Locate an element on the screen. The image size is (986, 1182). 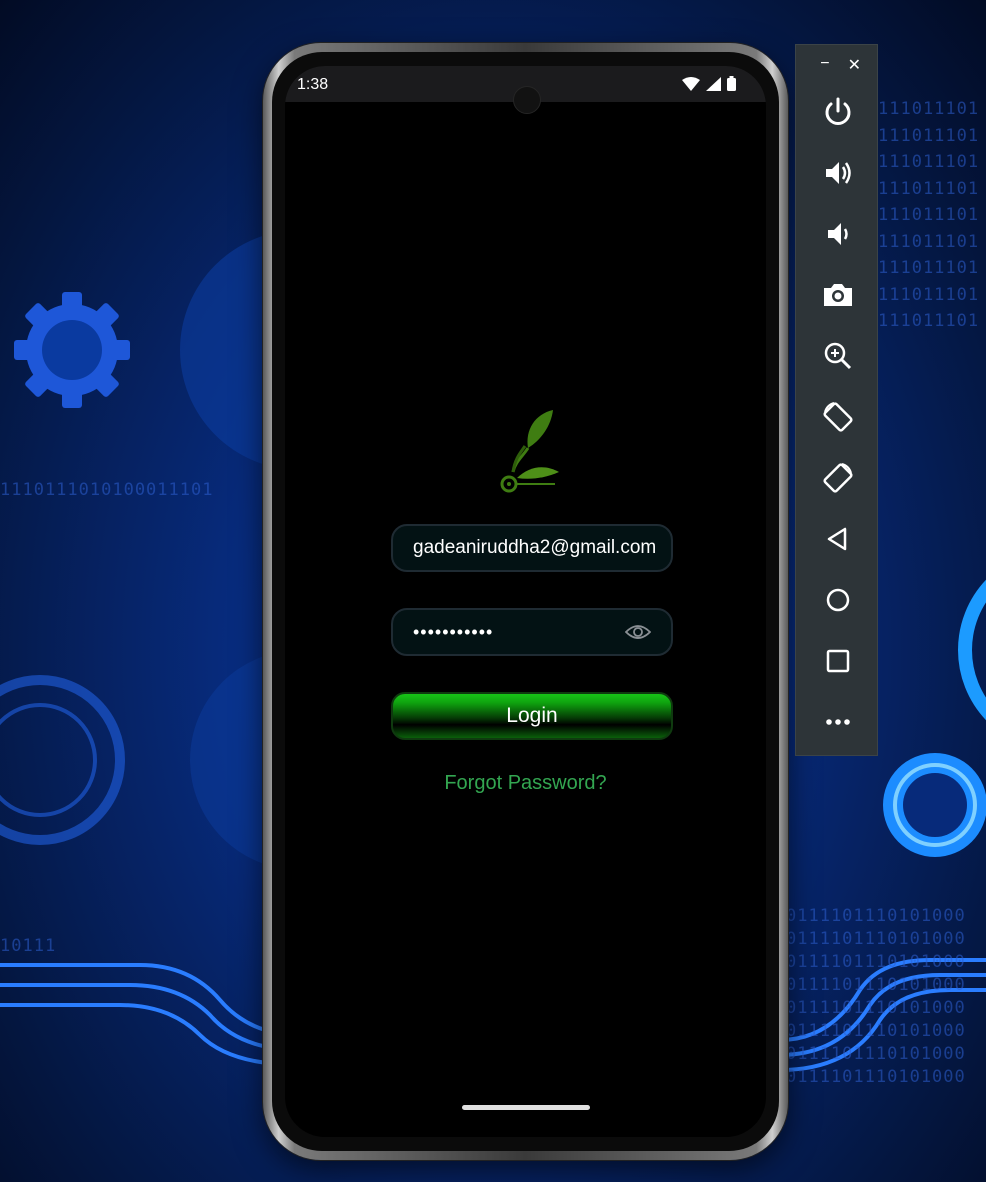
power-button is located at coordinates (837, 111).